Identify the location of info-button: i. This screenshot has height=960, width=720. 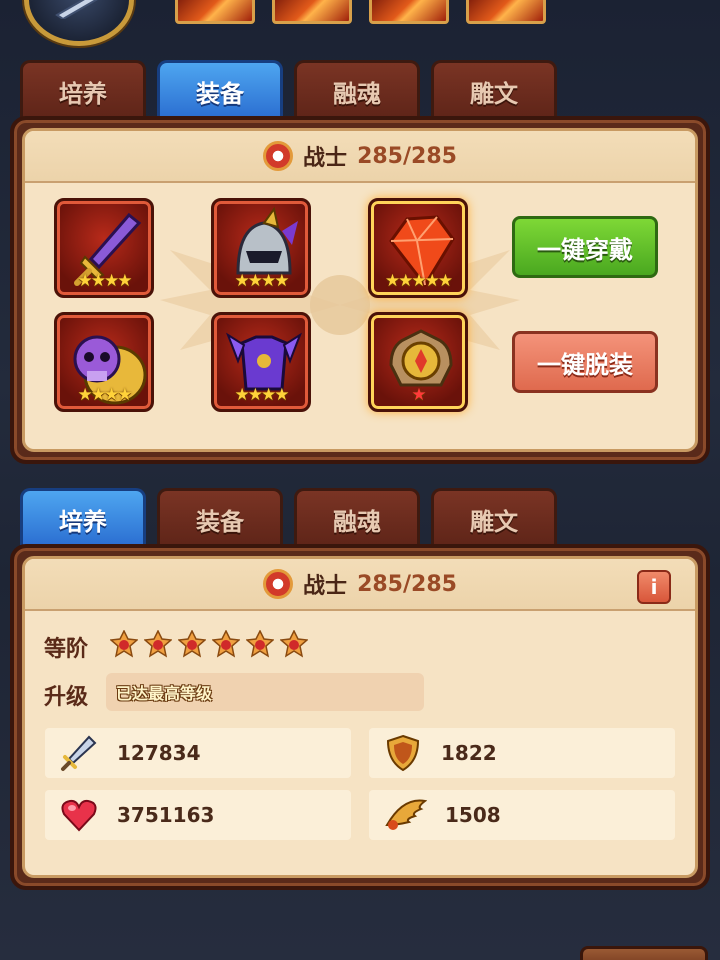
(654, 587).